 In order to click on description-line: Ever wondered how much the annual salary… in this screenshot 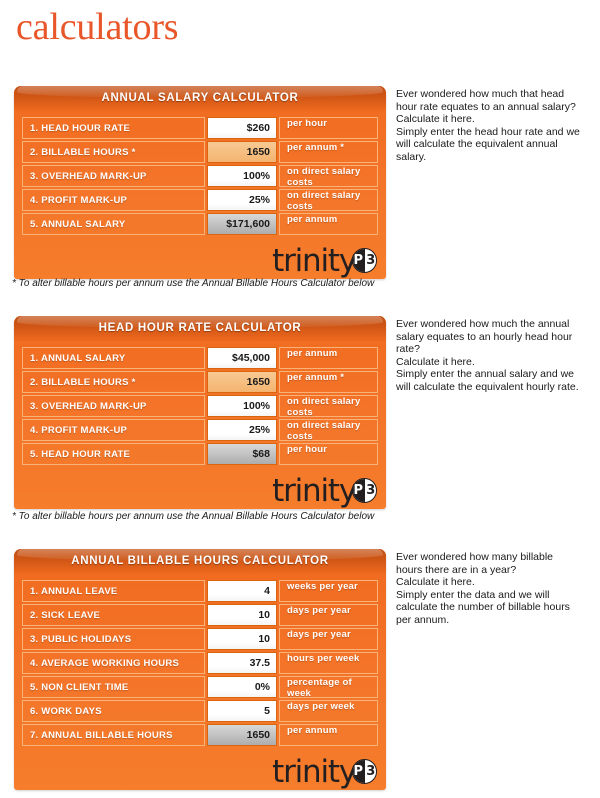, I will do `click(484, 337)`.